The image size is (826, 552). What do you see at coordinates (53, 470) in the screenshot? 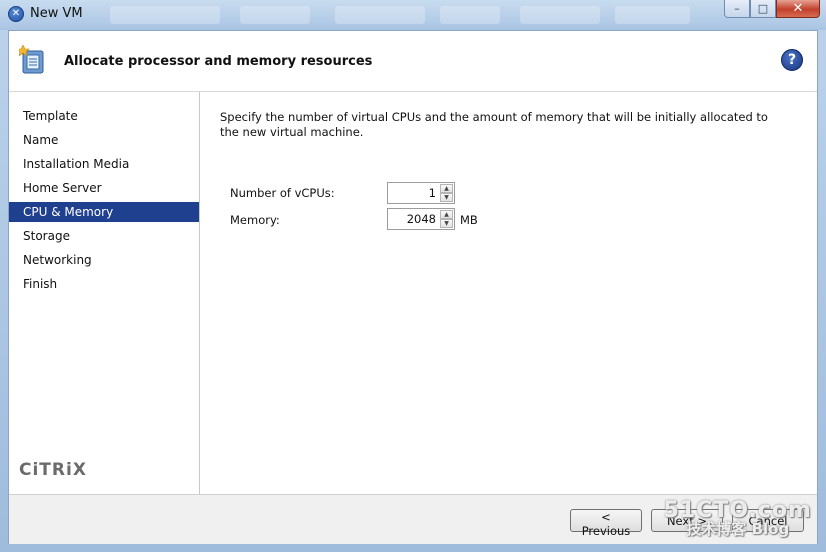
I see `citrix-logo: CiTRiX` at bounding box center [53, 470].